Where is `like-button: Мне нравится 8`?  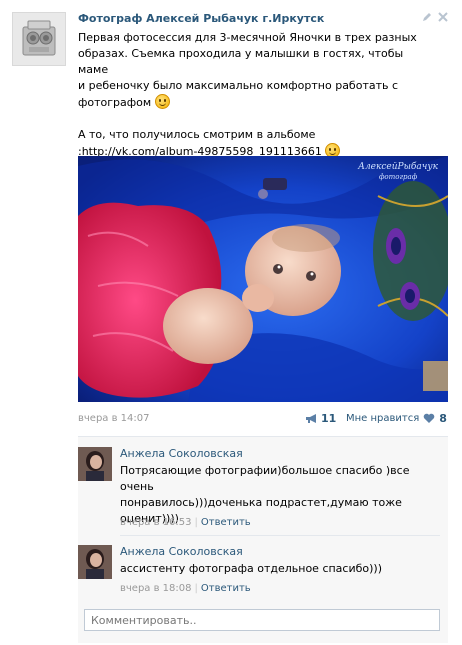 like-button: Мне нравится 8 is located at coordinates (396, 418).